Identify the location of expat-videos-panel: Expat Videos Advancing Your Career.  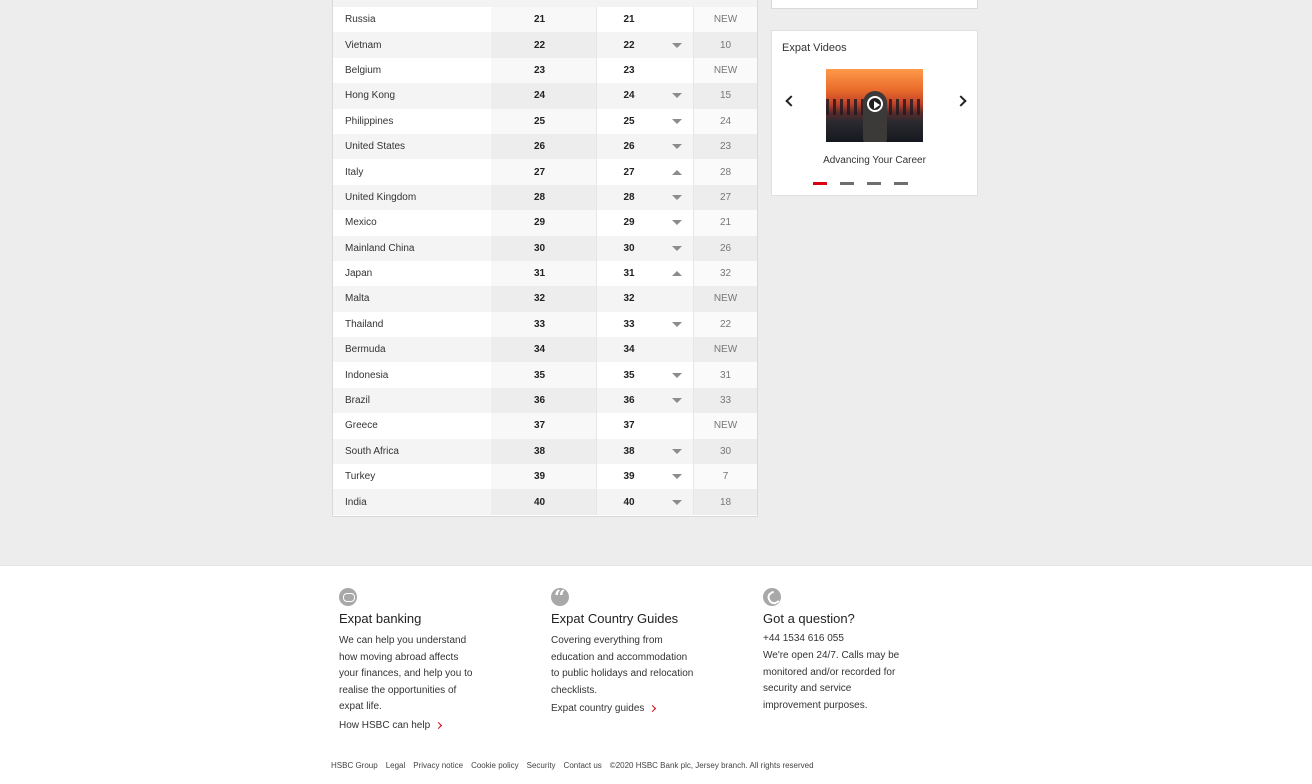
(874, 113).